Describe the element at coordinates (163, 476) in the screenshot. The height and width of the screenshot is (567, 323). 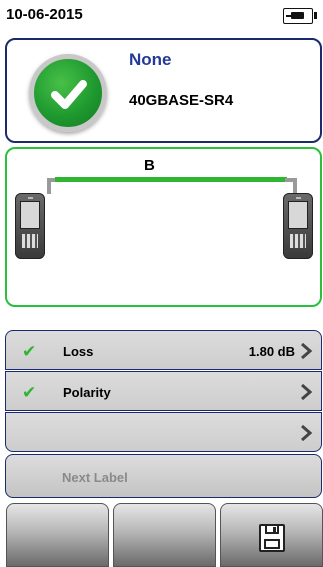
I see `next-label-bar: Next Label` at that location.